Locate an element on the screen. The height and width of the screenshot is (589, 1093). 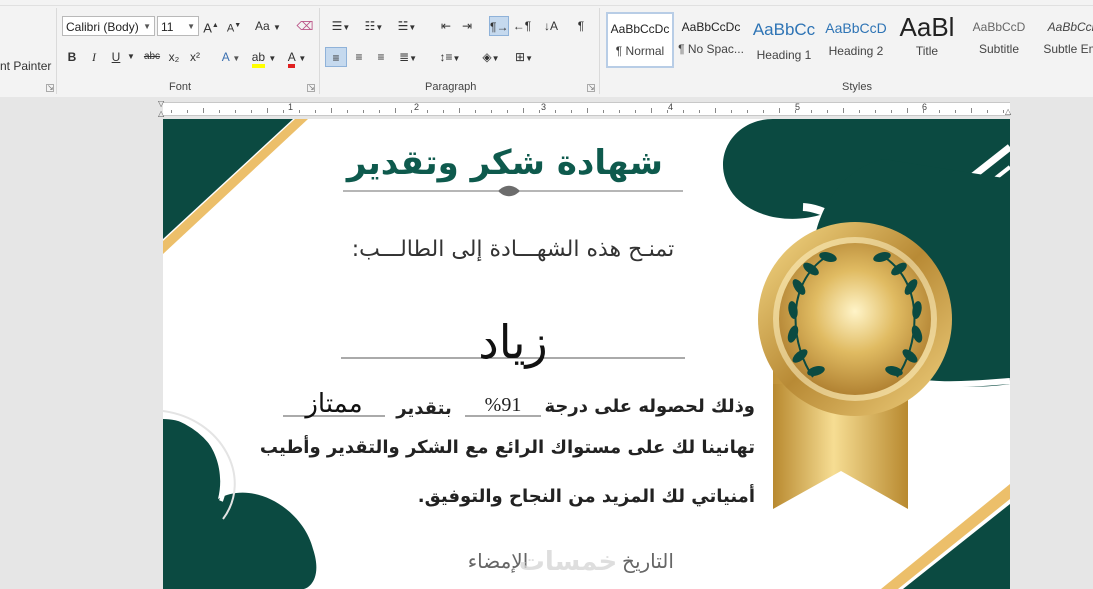
rtl-direction-button: ←¶ is located at coordinates (522, 26).